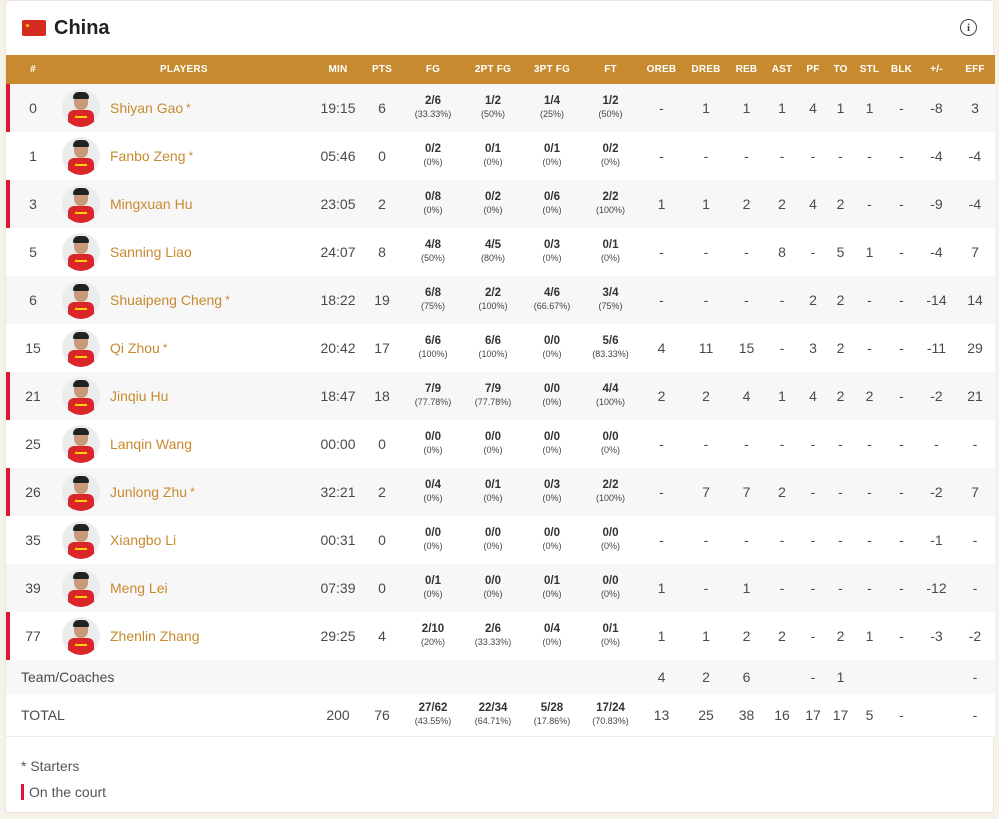 The width and height of the screenshot is (999, 819). What do you see at coordinates (166, 300) in the screenshot?
I see `player-name-link: Shuaipeng Cheng` at bounding box center [166, 300].